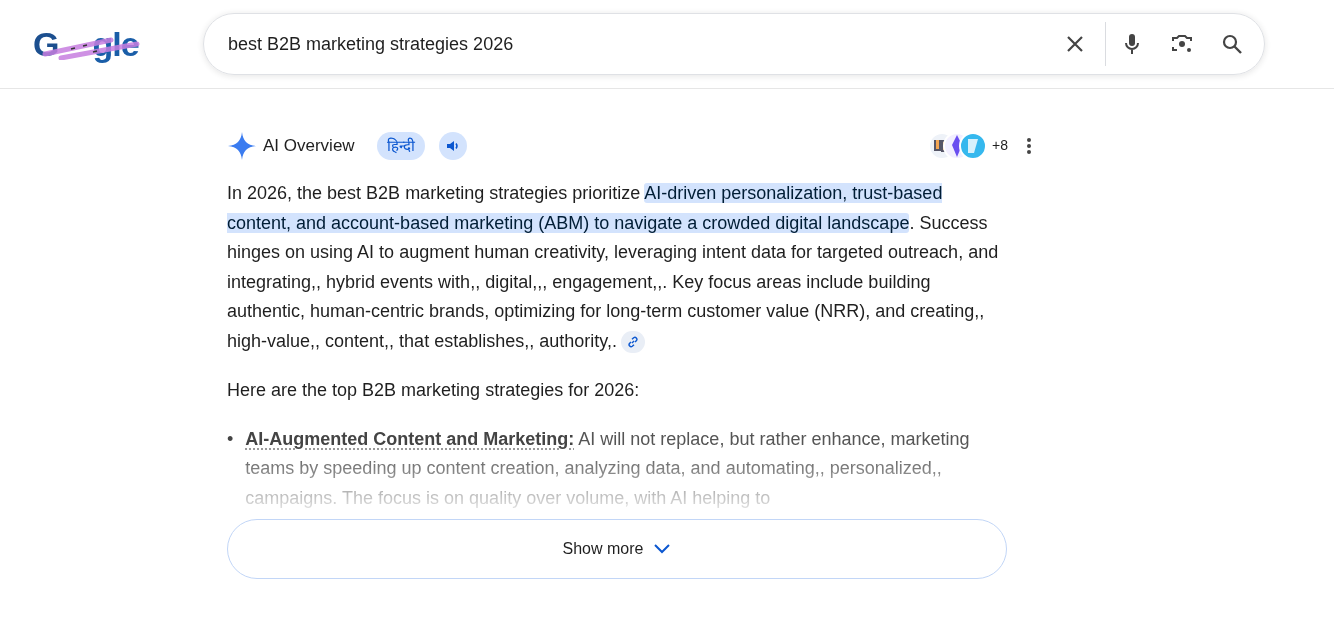 The image size is (1334, 624). Describe the element at coordinates (608, 468) in the screenshot. I see `bullet-text: AI-Augmented Content and Marketing: AI will not replace, but rather enhance, marketing teams by speeding up content creation, analyzing data, and automating,, personalized,, campaigns. The focus is on quality over volume, with AI helping to` at that location.